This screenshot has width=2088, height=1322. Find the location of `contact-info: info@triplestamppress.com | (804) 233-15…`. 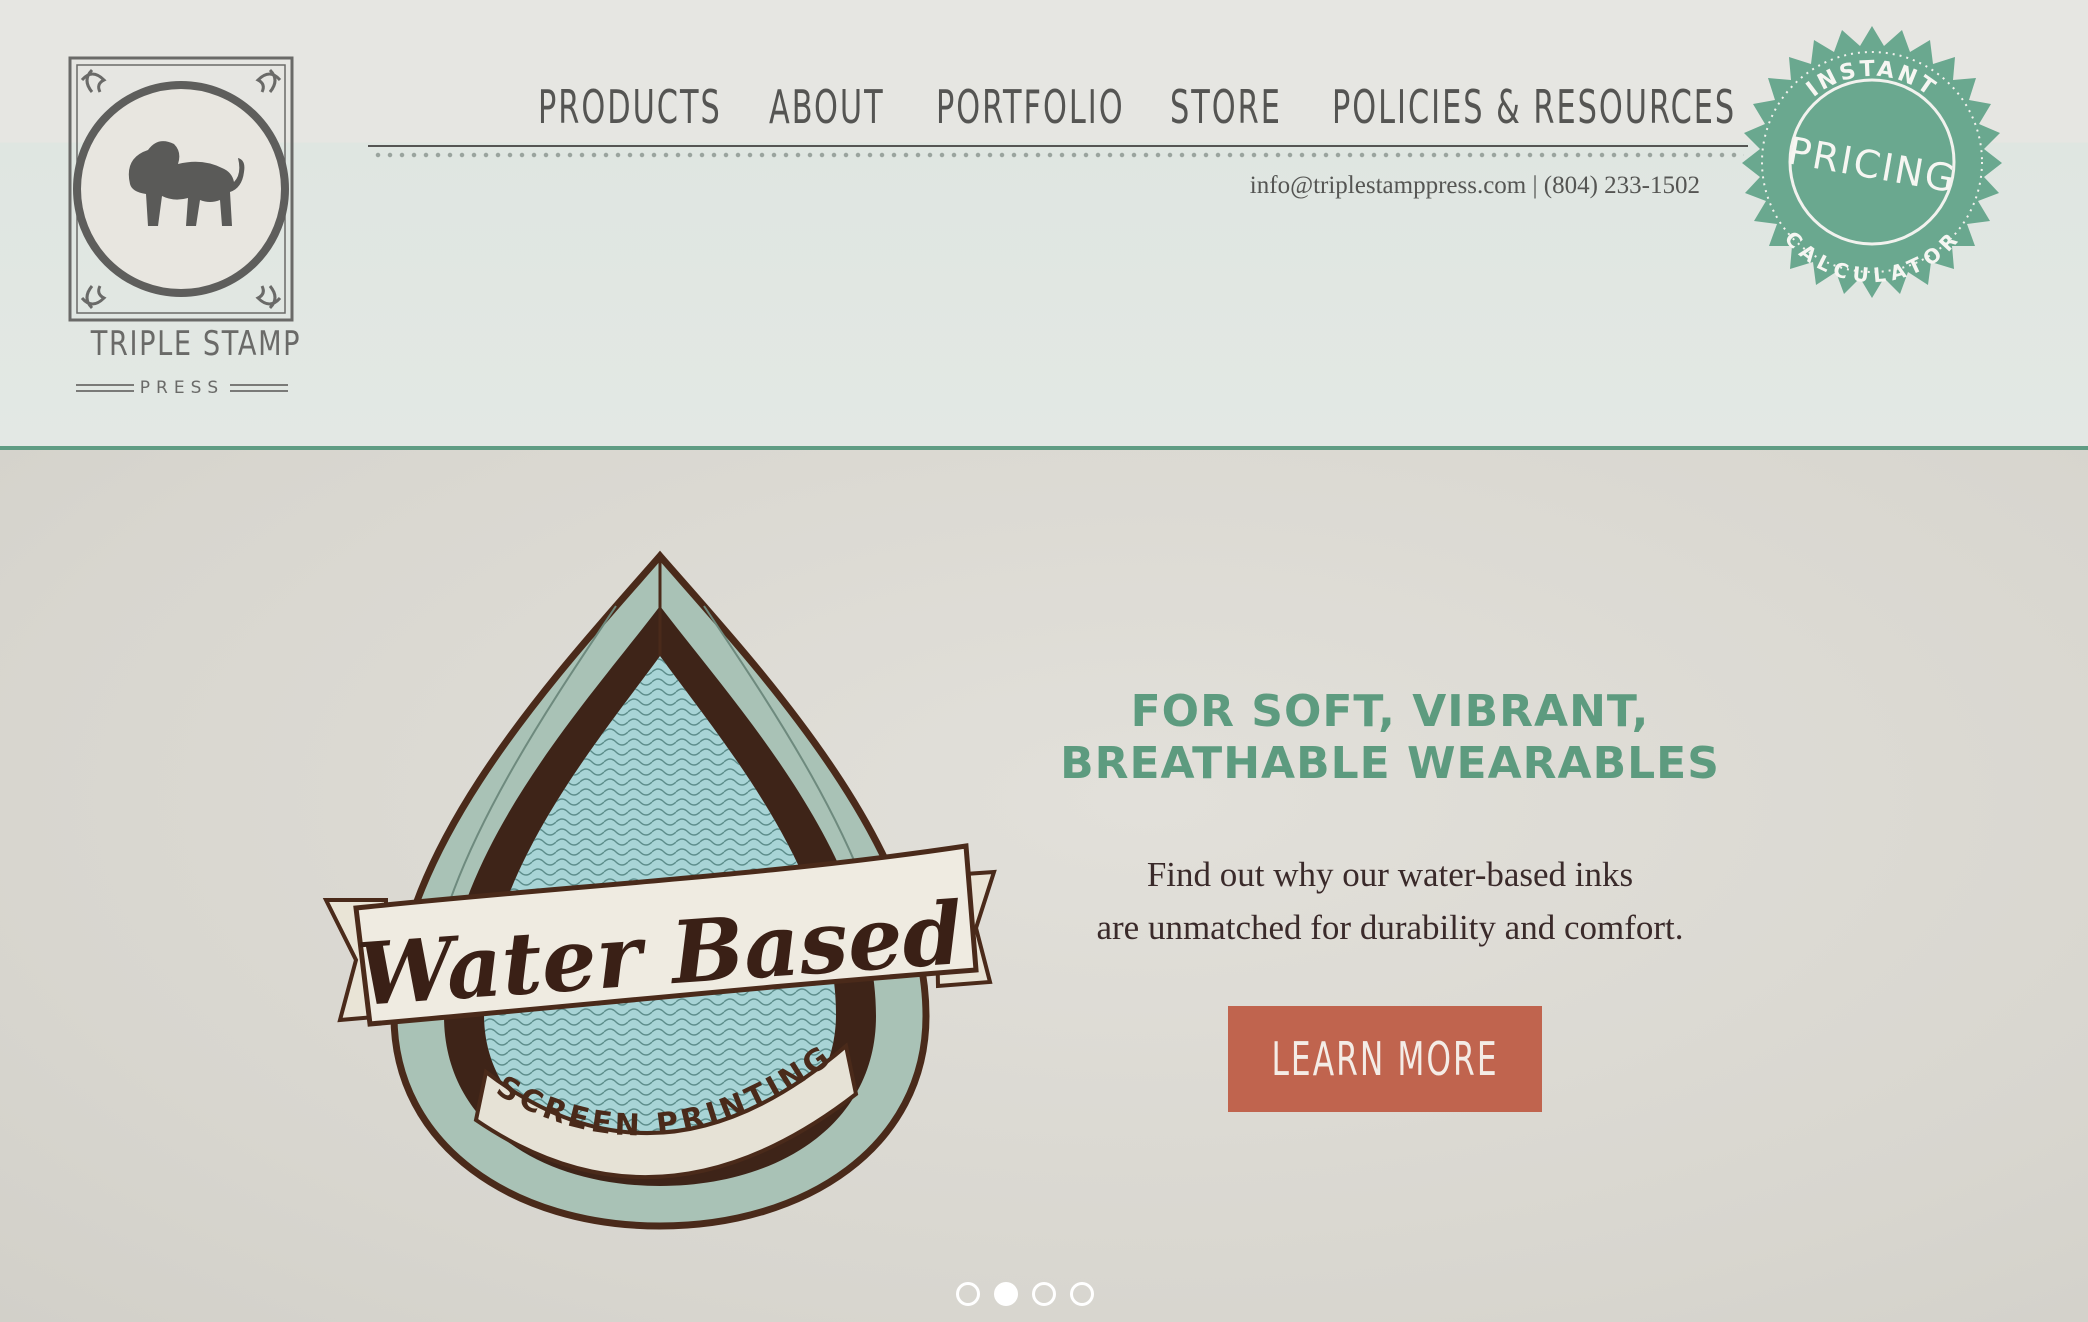

contact-info: info@triplestamppress.com | (804) 233-15… is located at coordinates (1400, 186).